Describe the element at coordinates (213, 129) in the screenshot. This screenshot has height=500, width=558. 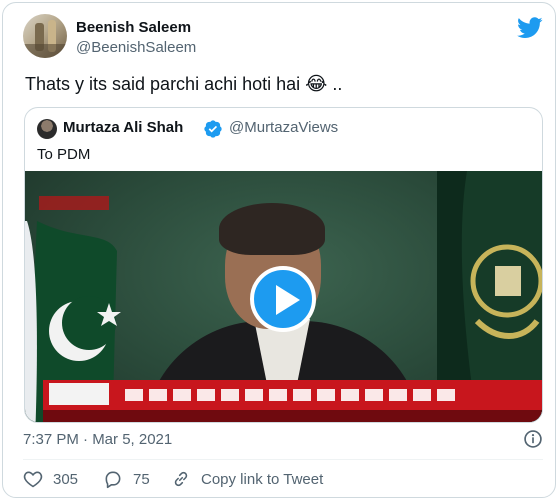
I see `verified-badge-icon` at that location.